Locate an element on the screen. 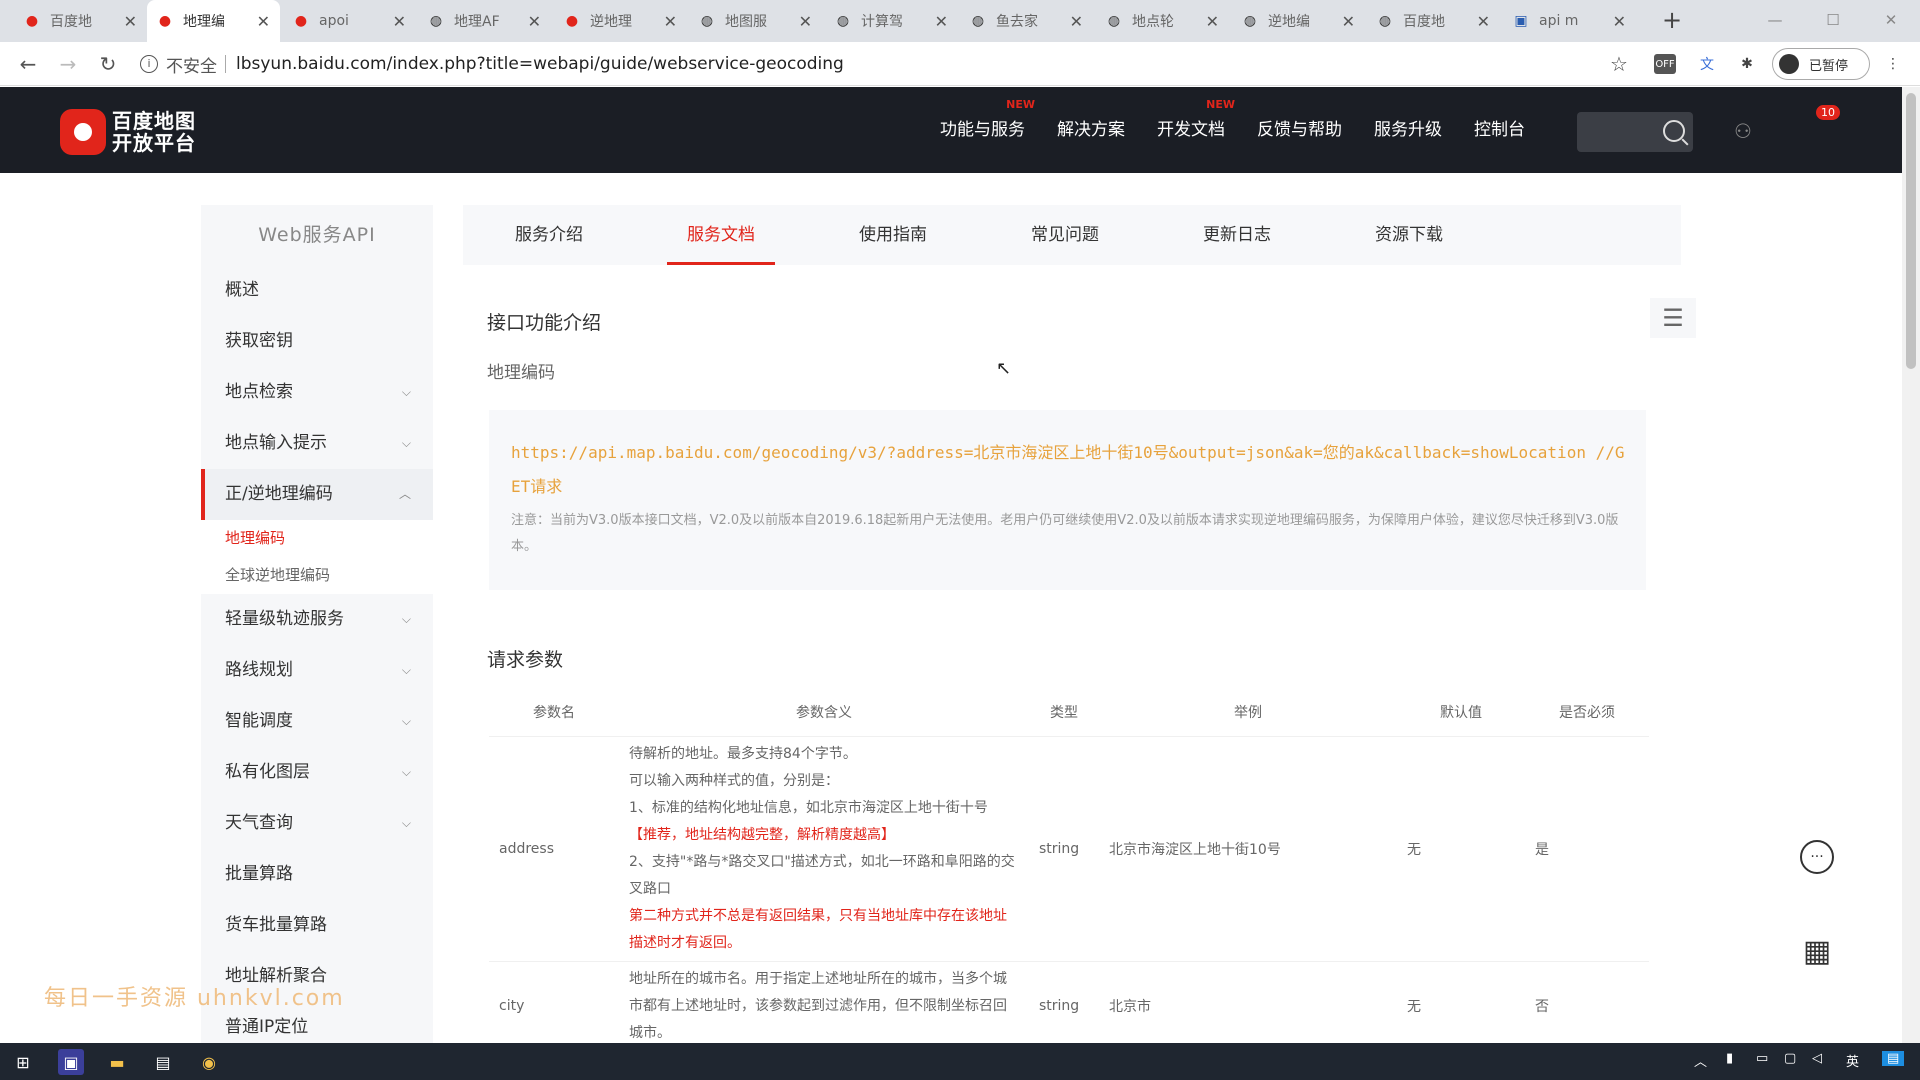 The width and height of the screenshot is (1920, 1080). tray-mic-icon: ▮ is located at coordinates (1729, 1058).